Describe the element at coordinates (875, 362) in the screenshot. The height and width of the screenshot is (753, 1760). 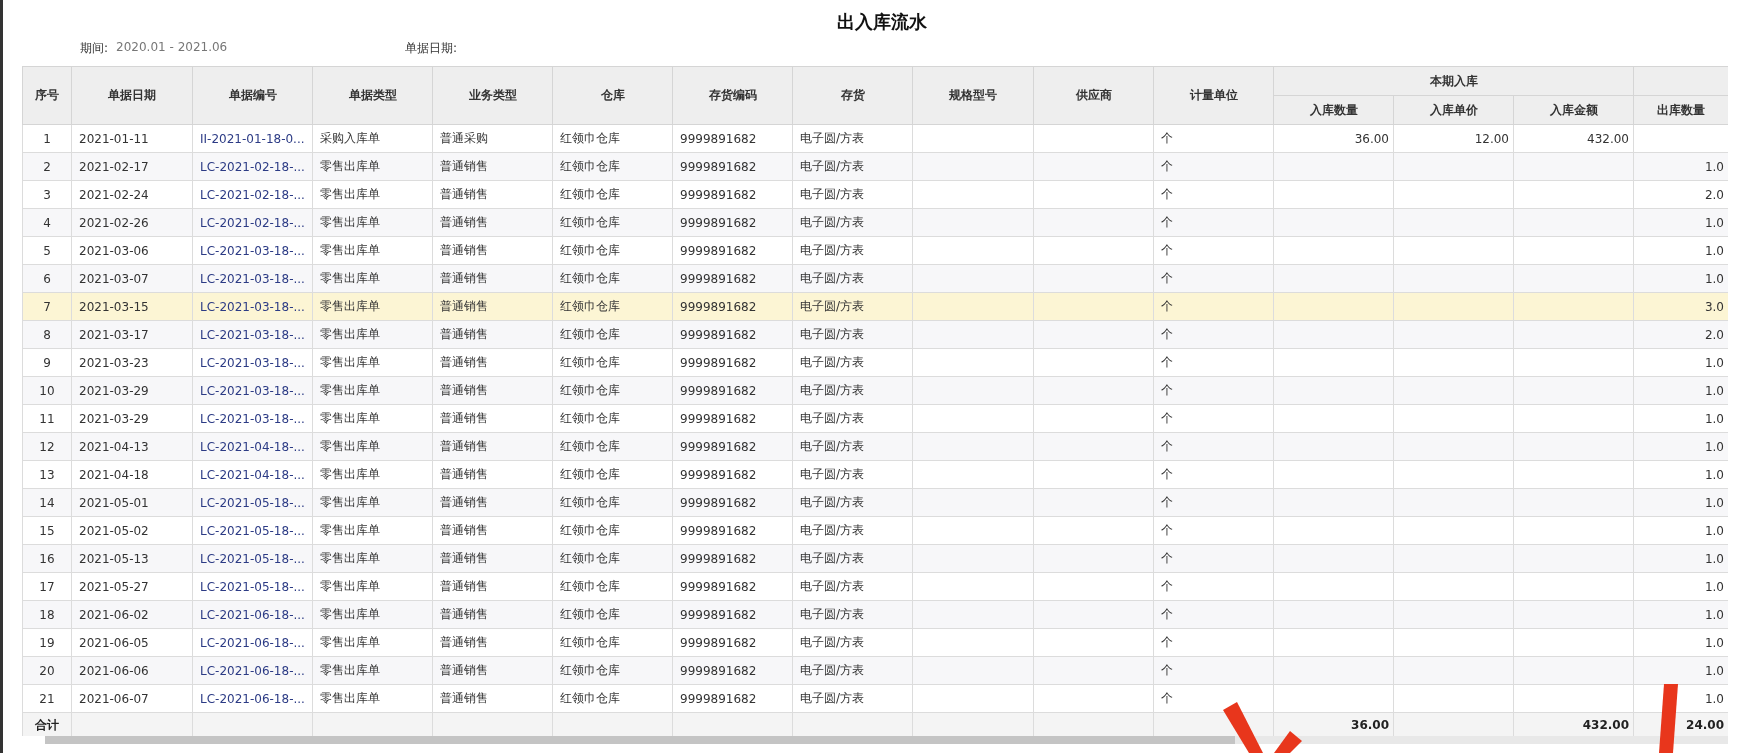
I see `table-row: 9 2021-03-23 LC-2021-03-18-... 零售出库单 普通销售 红领巾仓库 9999891682 电子圆/方表 个 1.0` at that location.